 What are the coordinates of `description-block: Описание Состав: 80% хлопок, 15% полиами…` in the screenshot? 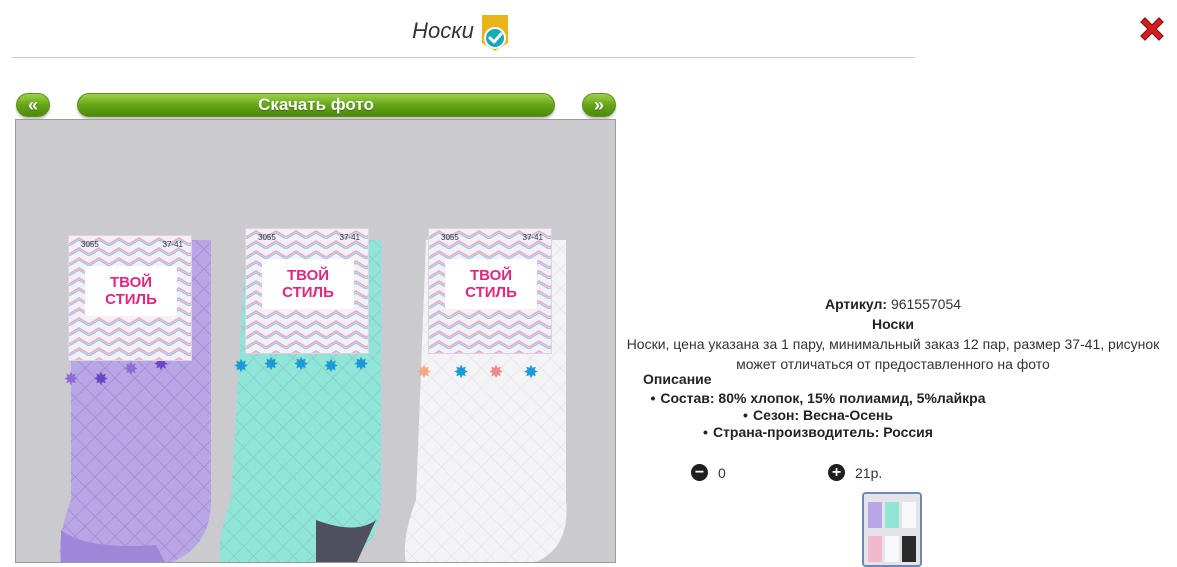 It's located at (823, 406).